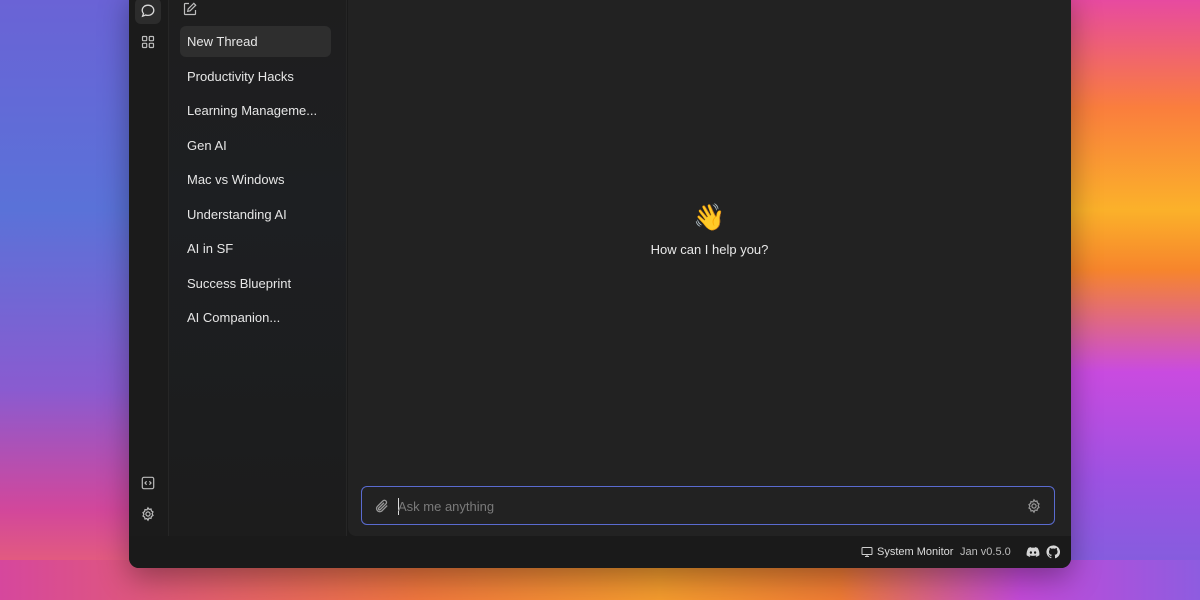 This screenshot has height=600, width=1200. I want to click on waving-hand-icon: 👋, so click(709, 217).